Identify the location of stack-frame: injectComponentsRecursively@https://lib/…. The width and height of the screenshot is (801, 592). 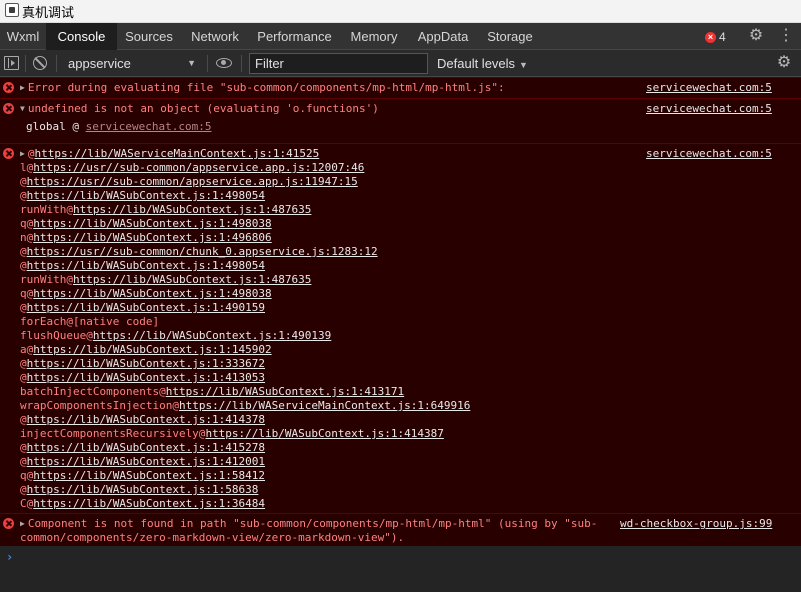
(232, 434).